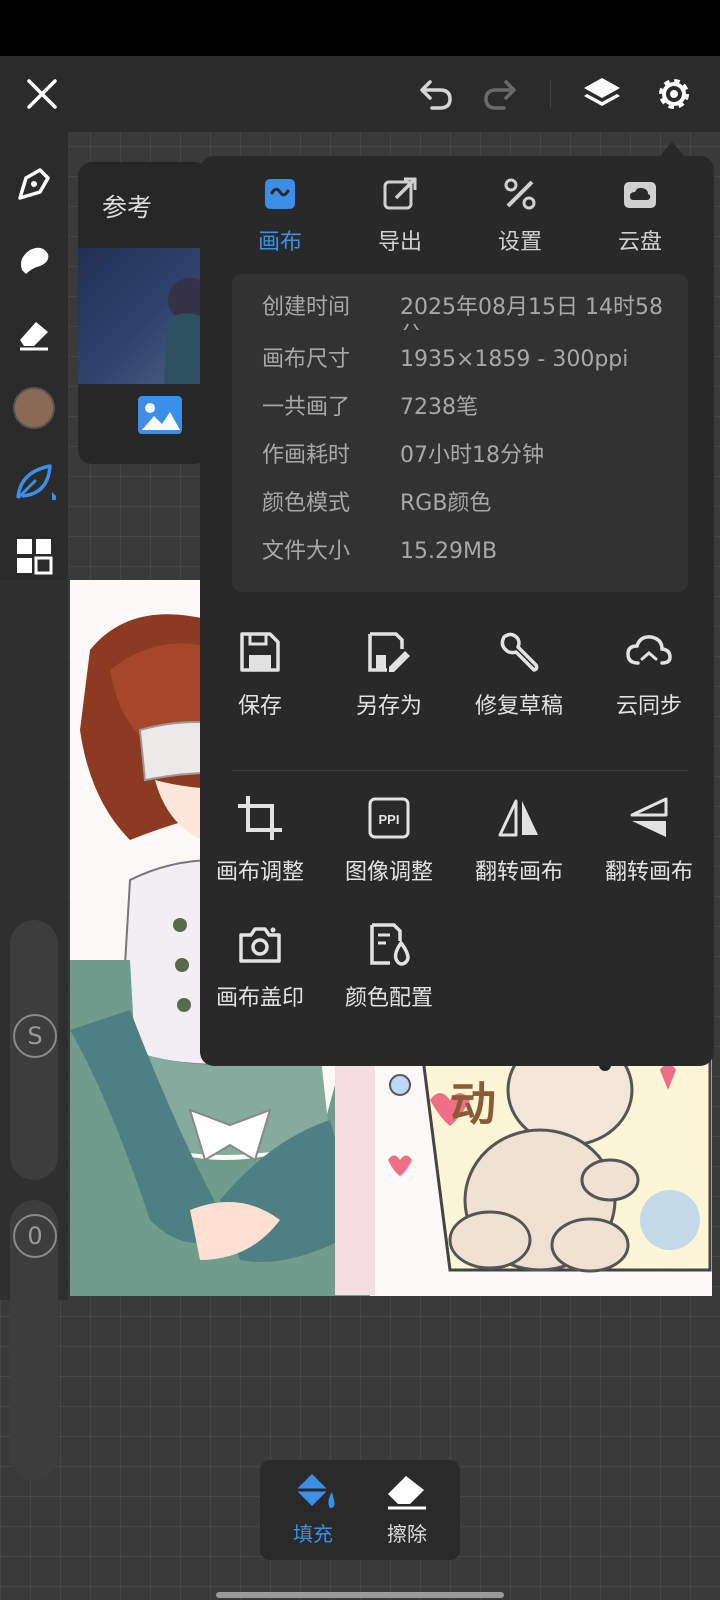 This screenshot has width=720, height=1600. Describe the element at coordinates (518, 872) in the screenshot. I see `flip-horizontal-label: 翻转画布` at that location.